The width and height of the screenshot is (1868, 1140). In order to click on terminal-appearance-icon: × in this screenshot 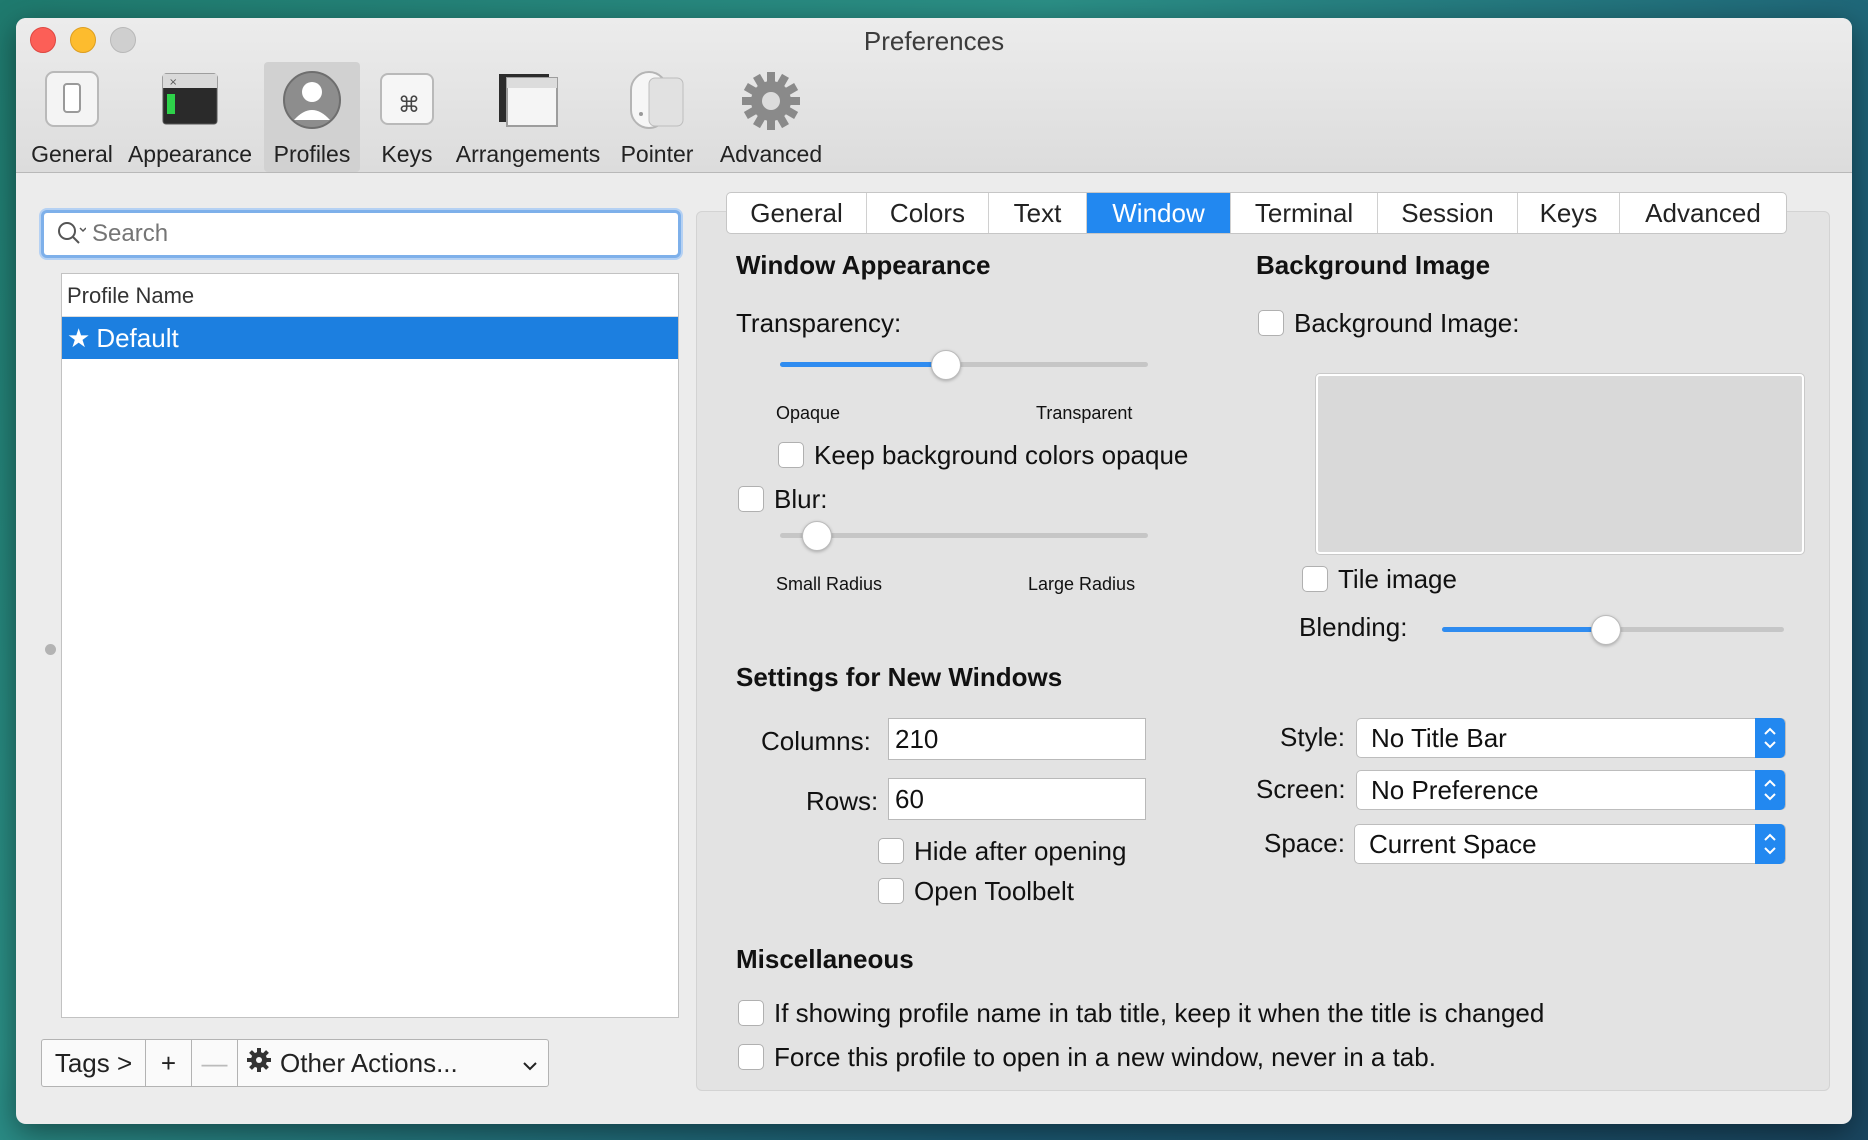, I will do `click(190, 102)`.